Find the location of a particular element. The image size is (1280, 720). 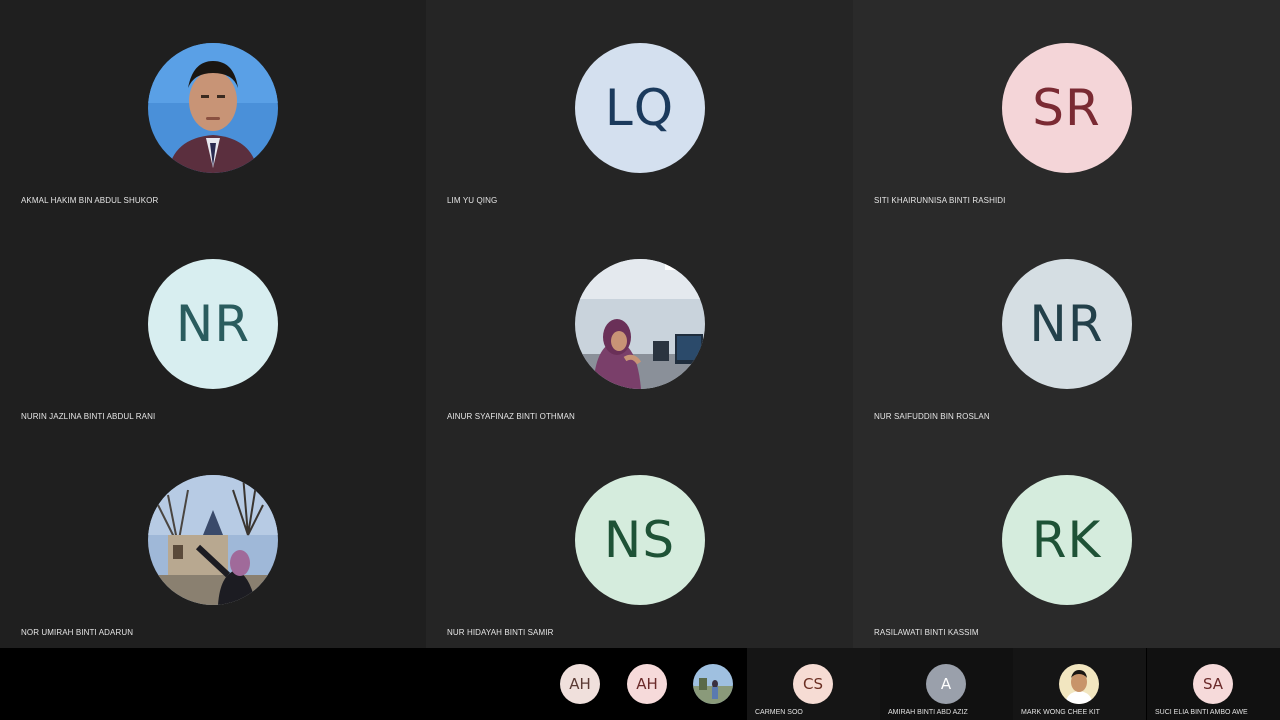

participant-tile: AINUR SYAFINAZ BINTI OTHMAN is located at coordinates (639, 324).